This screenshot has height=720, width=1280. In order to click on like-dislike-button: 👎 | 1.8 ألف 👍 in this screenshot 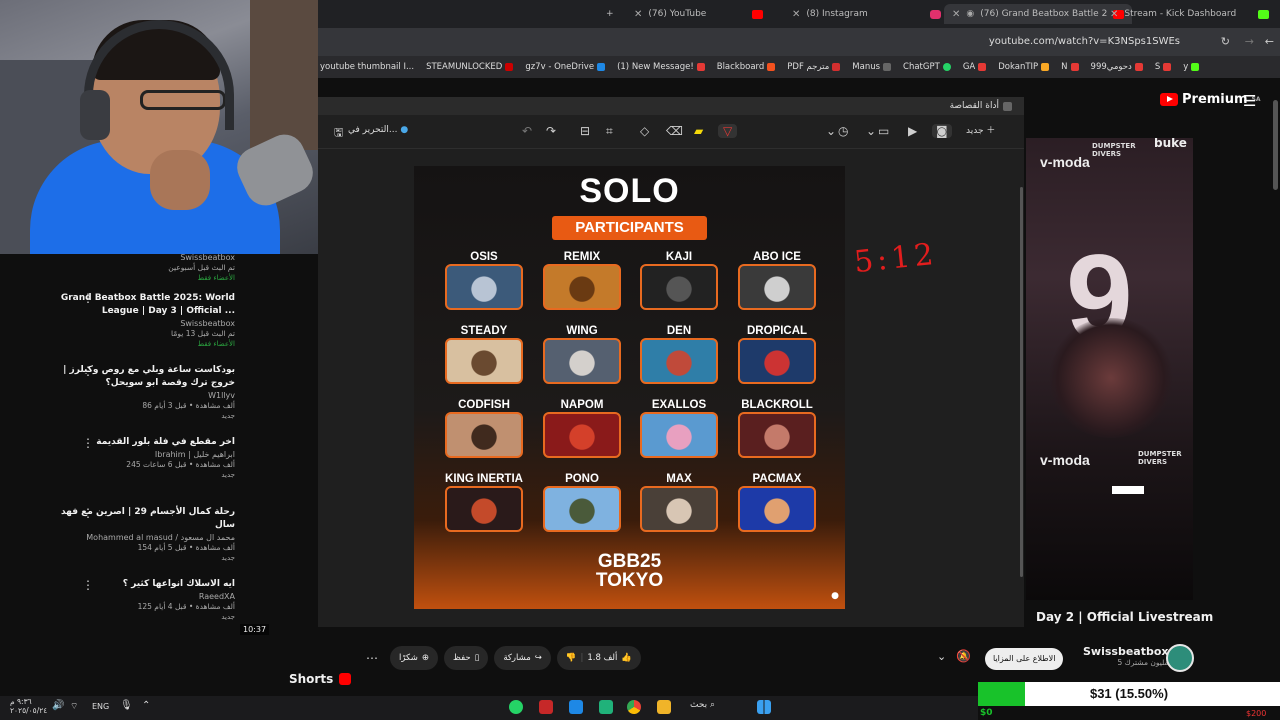, I will do `click(598, 658)`.